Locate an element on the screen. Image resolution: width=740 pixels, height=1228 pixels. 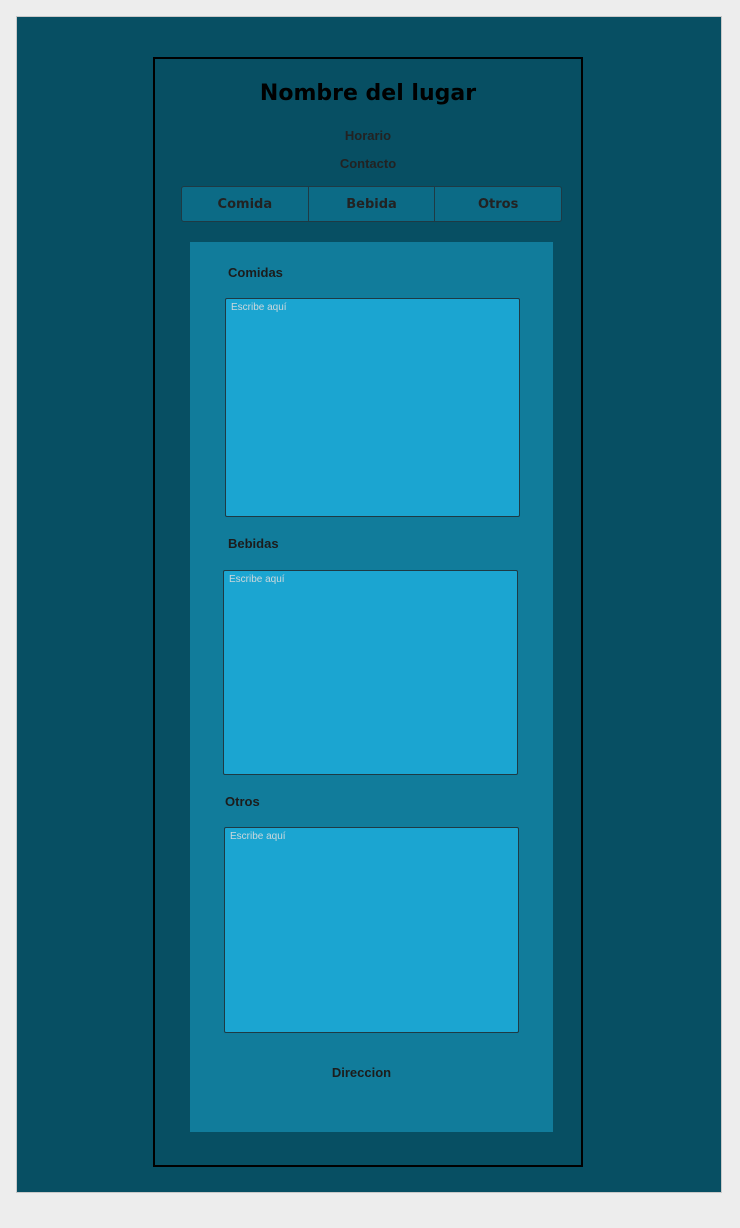
contacto-text: Contacto is located at coordinates (368, 163).